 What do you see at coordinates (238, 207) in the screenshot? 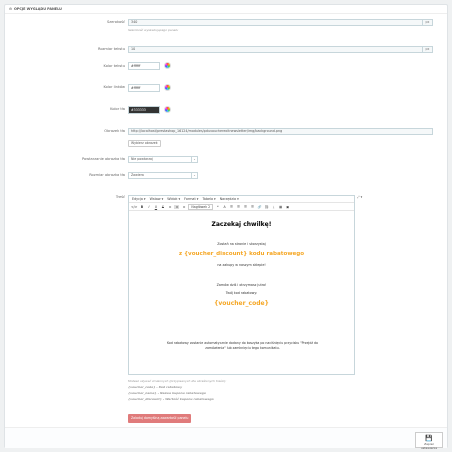
I see `numbered-list-icon: ☰` at bounding box center [238, 207].